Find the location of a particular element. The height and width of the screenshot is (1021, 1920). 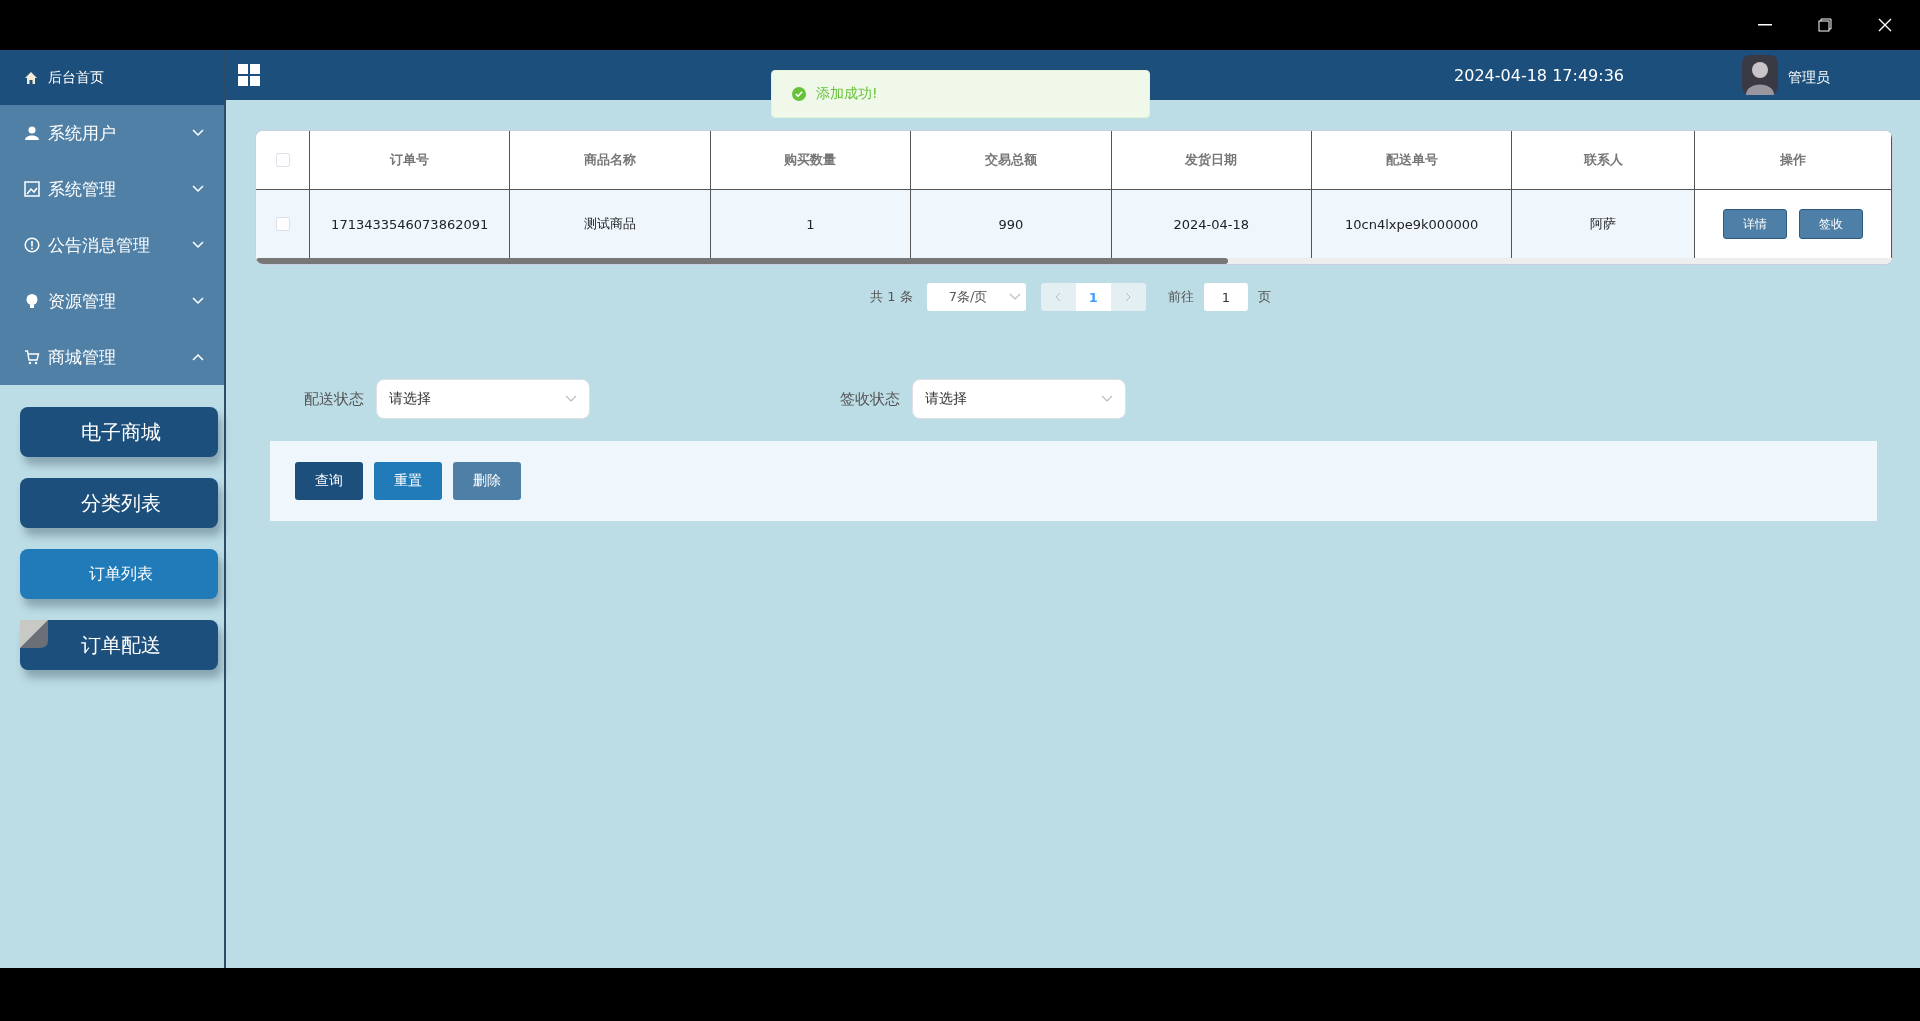

table-cell: 1713433546073862091 is located at coordinates (410, 224).